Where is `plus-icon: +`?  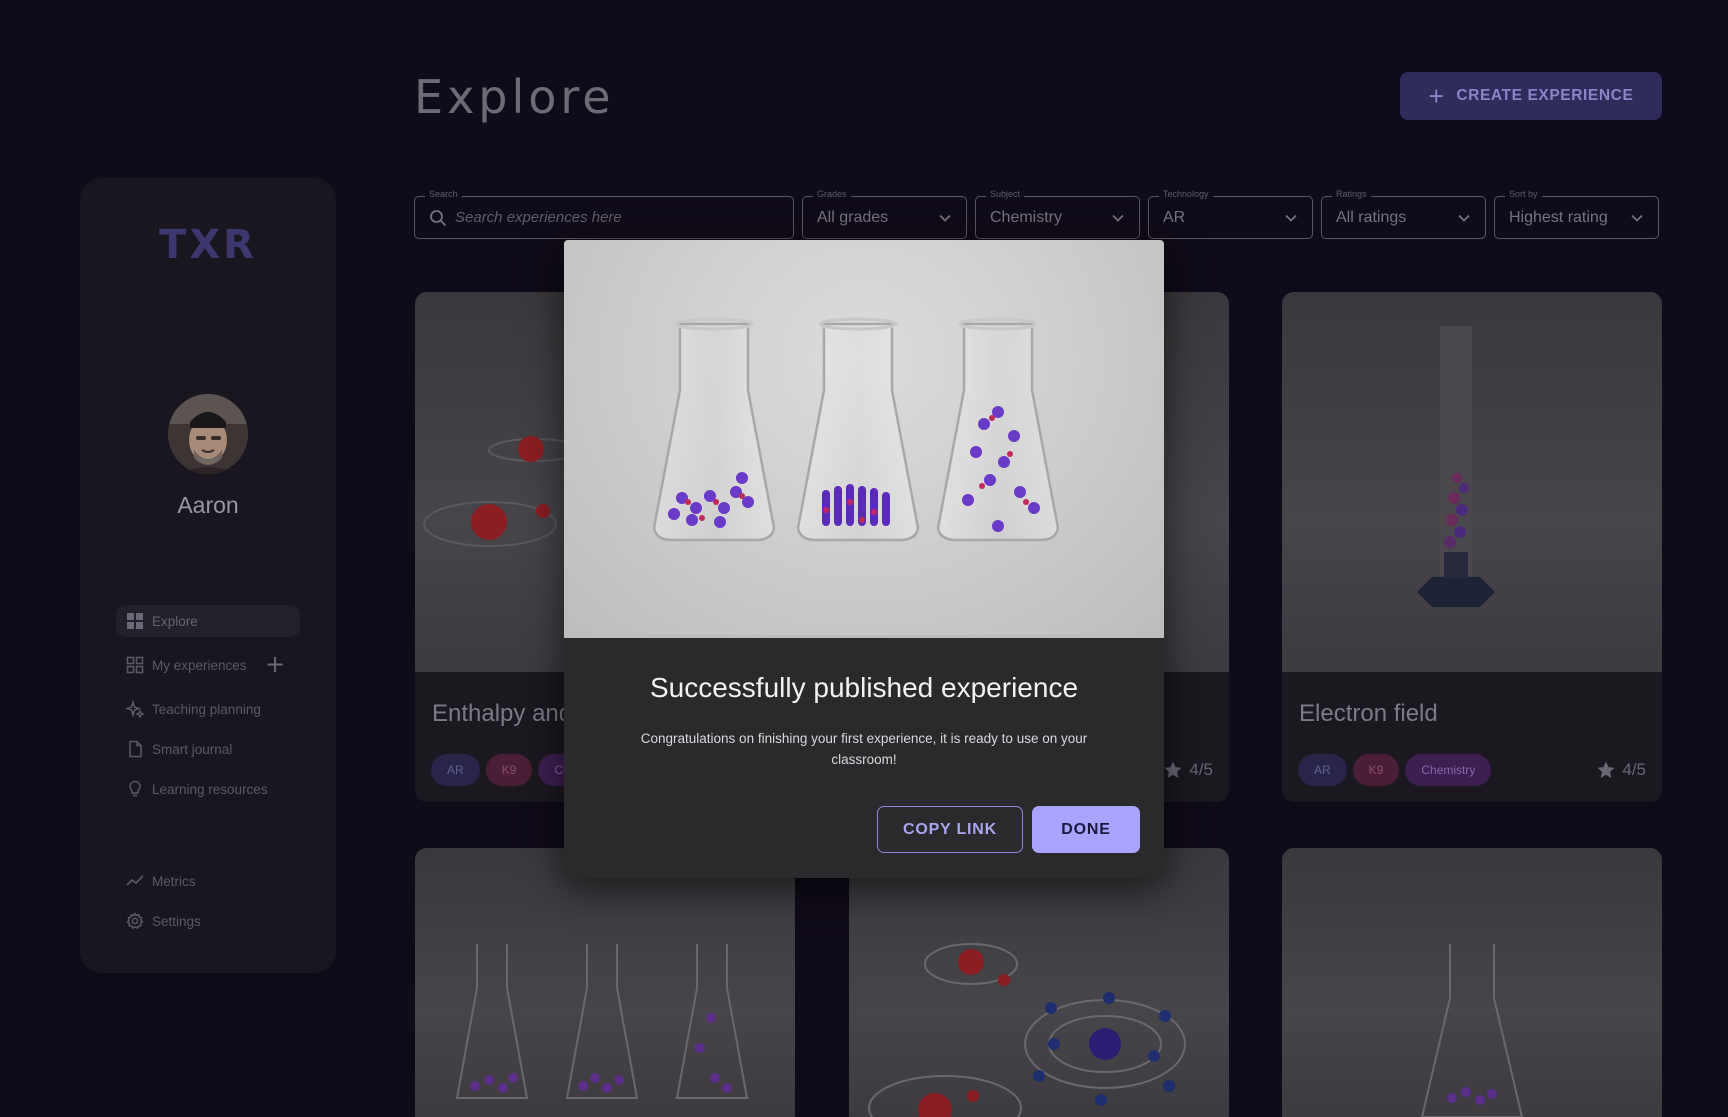
plus-icon: + is located at coordinates (1436, 96).